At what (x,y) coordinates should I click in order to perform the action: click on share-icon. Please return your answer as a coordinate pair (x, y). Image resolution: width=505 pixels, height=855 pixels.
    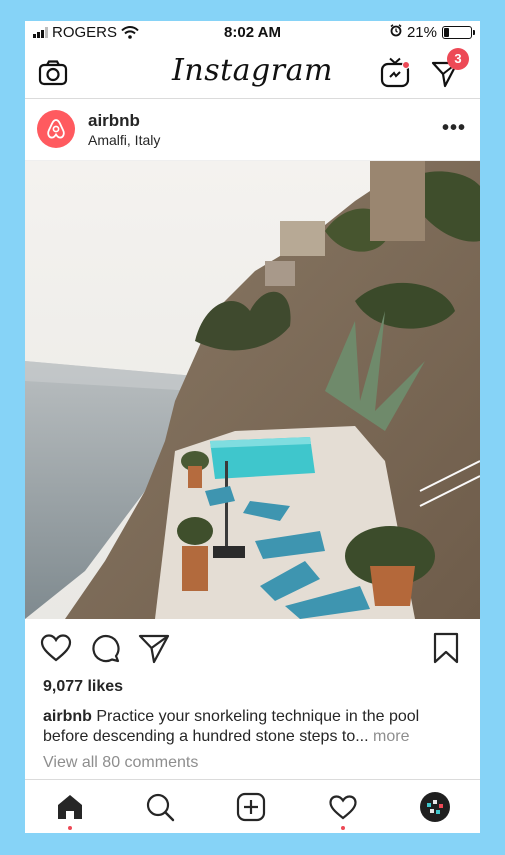
    Looking at the image, I should click on (154, 648).